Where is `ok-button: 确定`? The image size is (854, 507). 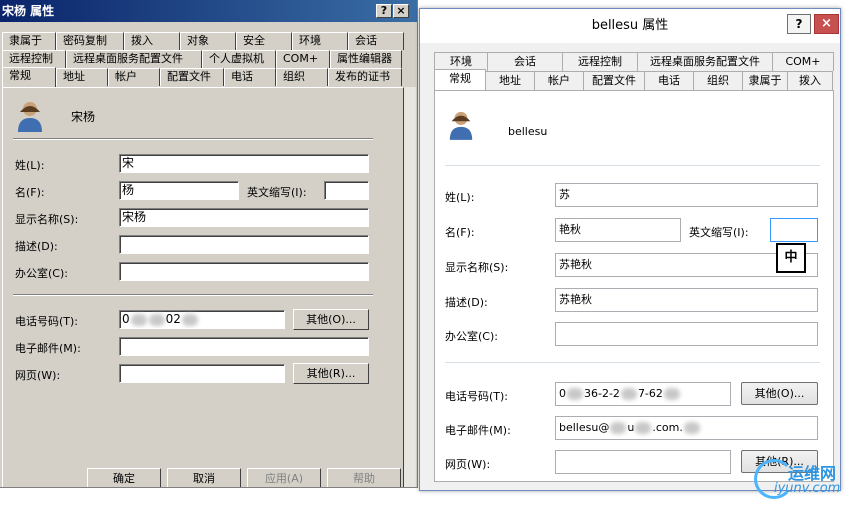
ok-button: 确定 is located at coordinates (124, 477).